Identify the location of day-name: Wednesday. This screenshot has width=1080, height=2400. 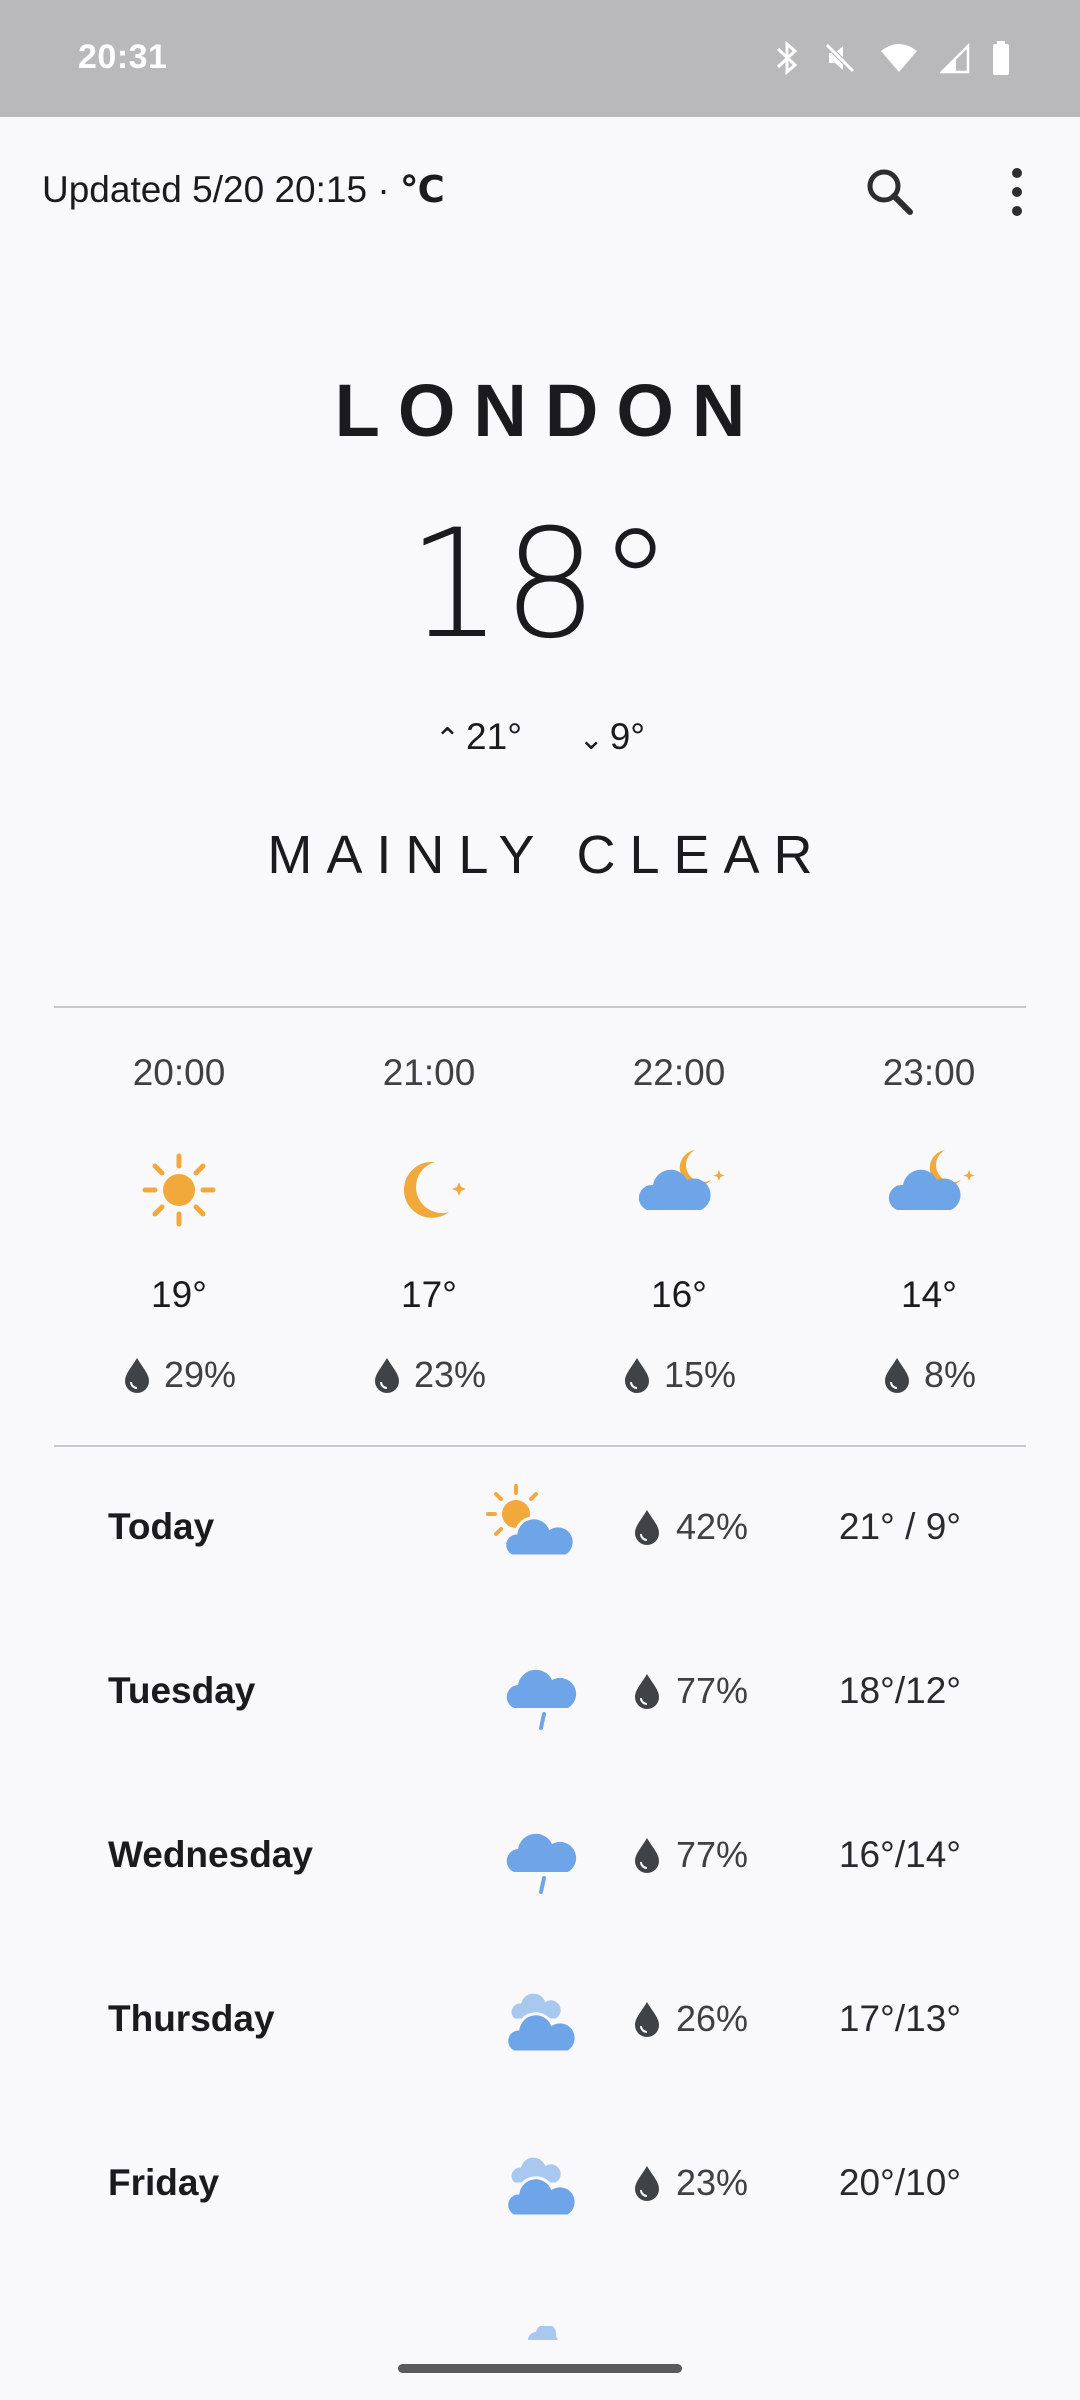
(210, 1854).